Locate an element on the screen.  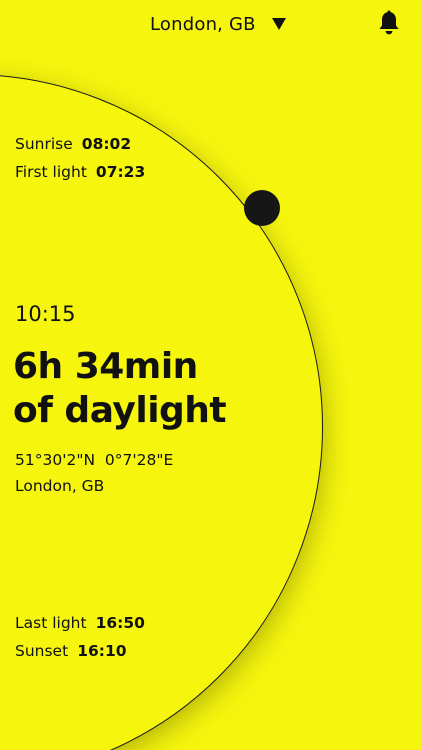
daylight-duration-line1: 6h 34min is located at coordinates (105, 366).